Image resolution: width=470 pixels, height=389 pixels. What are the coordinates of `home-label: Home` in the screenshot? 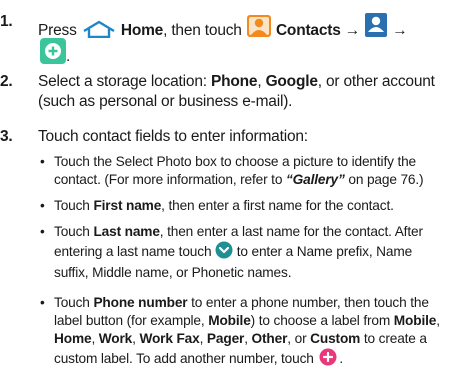 It's located at (142, 30).